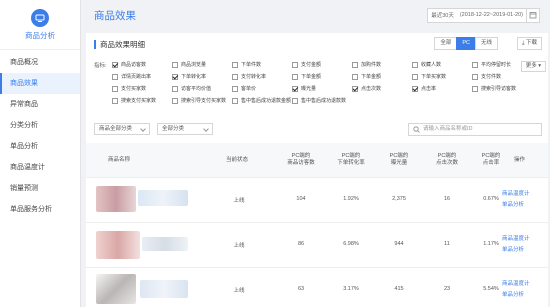 This screenshot has height=307, width=550. What do you see at coordinates (115, 15) in the screenshot?
I see `page-title: 商品效果` at bounding box center [115, 15].